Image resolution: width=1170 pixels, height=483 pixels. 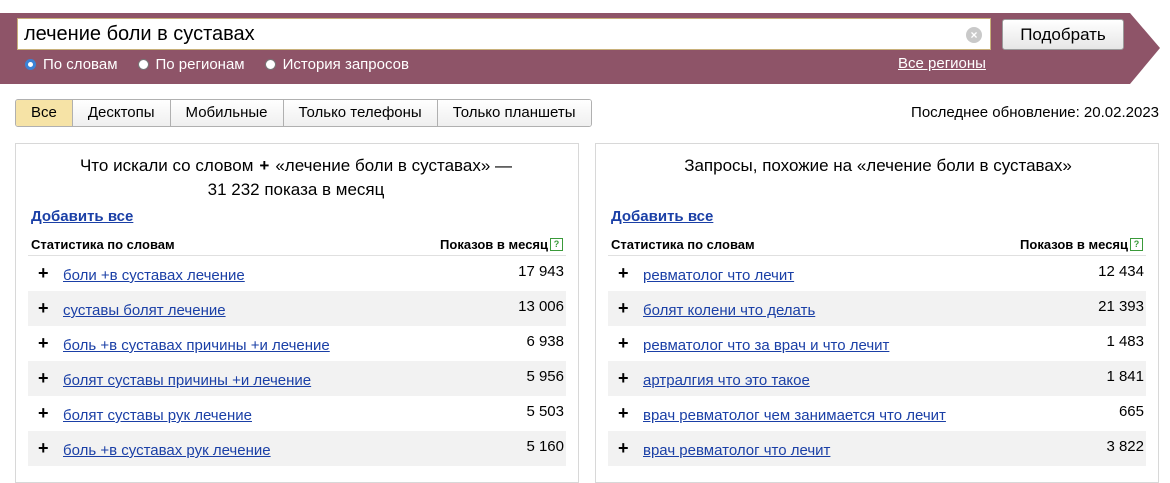 What do you see at coordinates (154, 275) in the screenshot?
I see `phrase-link: боли +в суставах лечение` at bounding box center [154, 275].